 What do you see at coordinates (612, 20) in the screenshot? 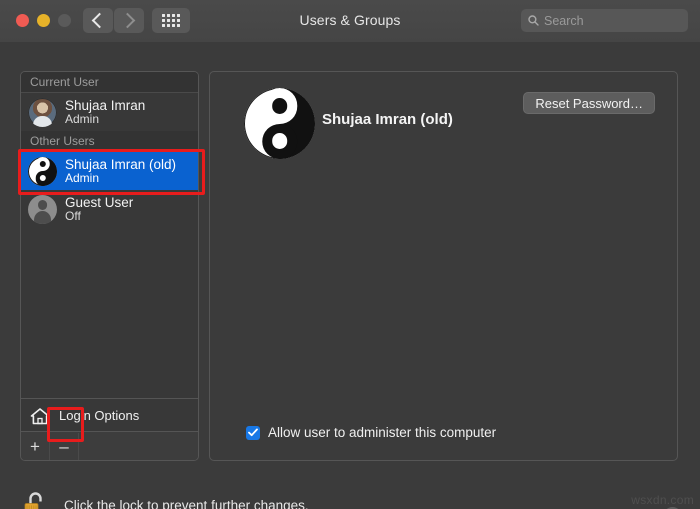
I see `search-input` at bounding box center [612, 20].